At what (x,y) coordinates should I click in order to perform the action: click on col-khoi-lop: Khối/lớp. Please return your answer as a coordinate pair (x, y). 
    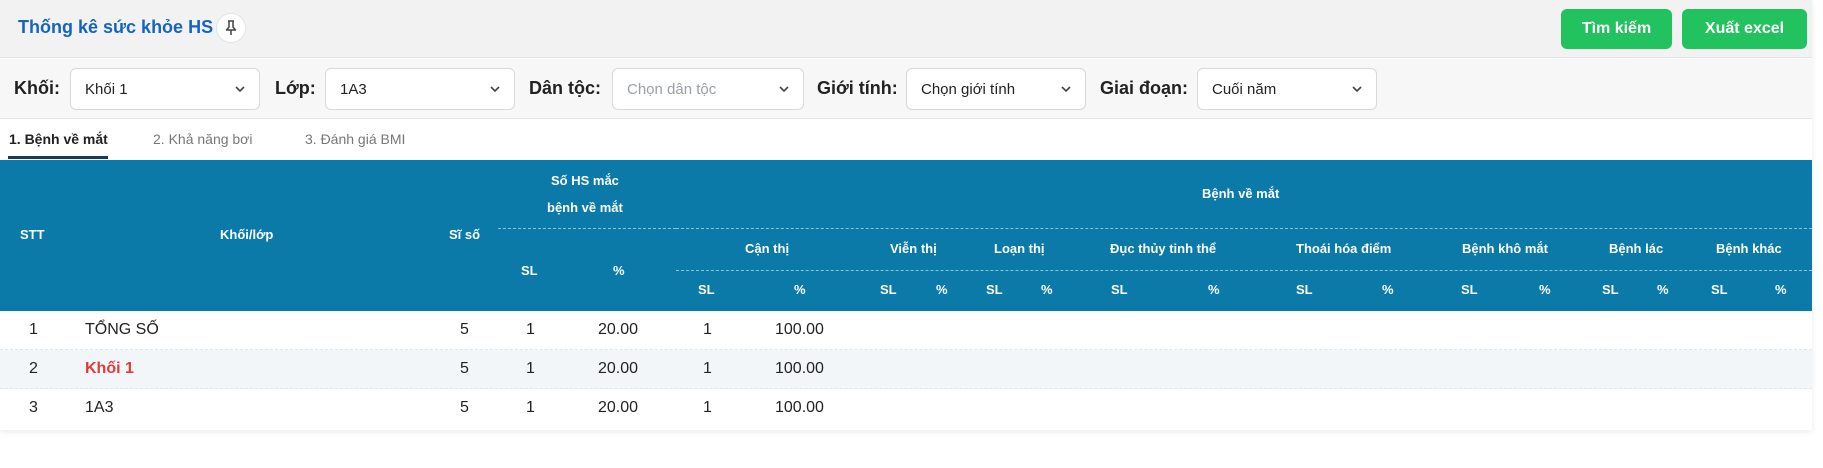
    Looking at the image, I should click on (247, 234).